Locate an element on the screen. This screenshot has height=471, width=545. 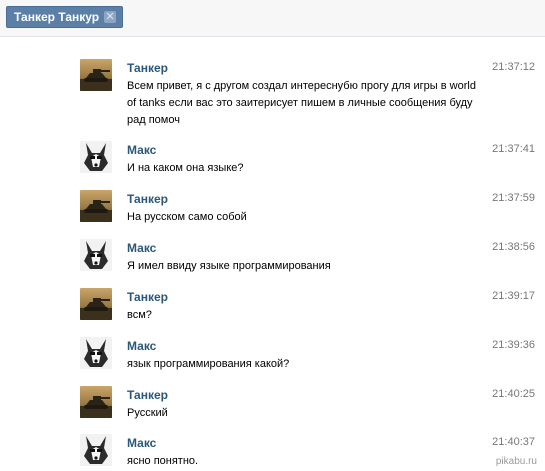
close-icon: ✕ is located at coordinates (110, 17).